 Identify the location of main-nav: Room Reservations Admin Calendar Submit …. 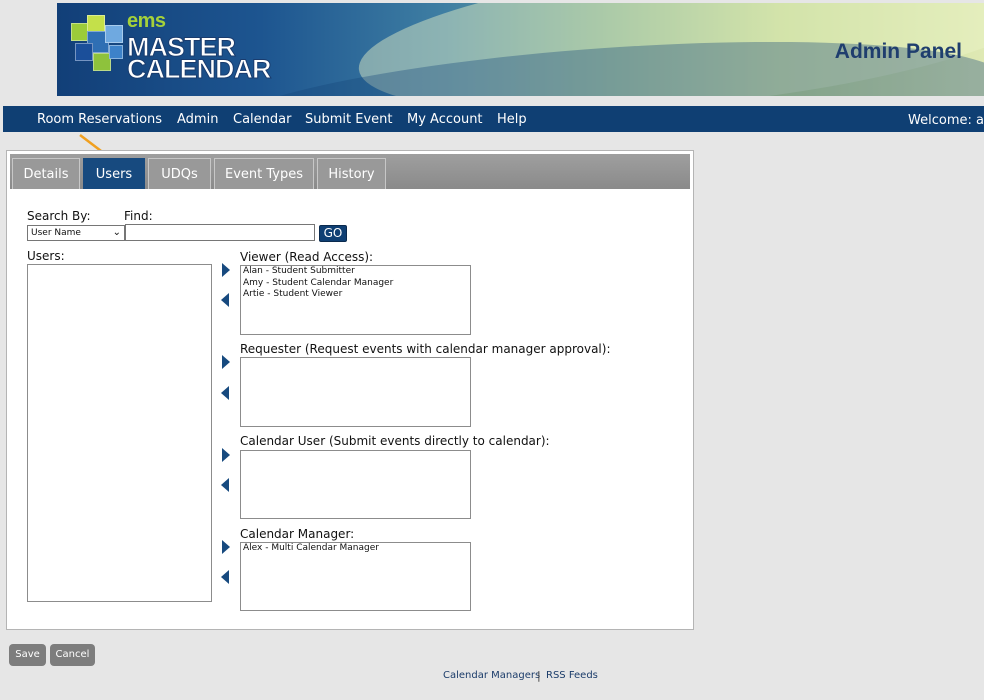
(493, 119).